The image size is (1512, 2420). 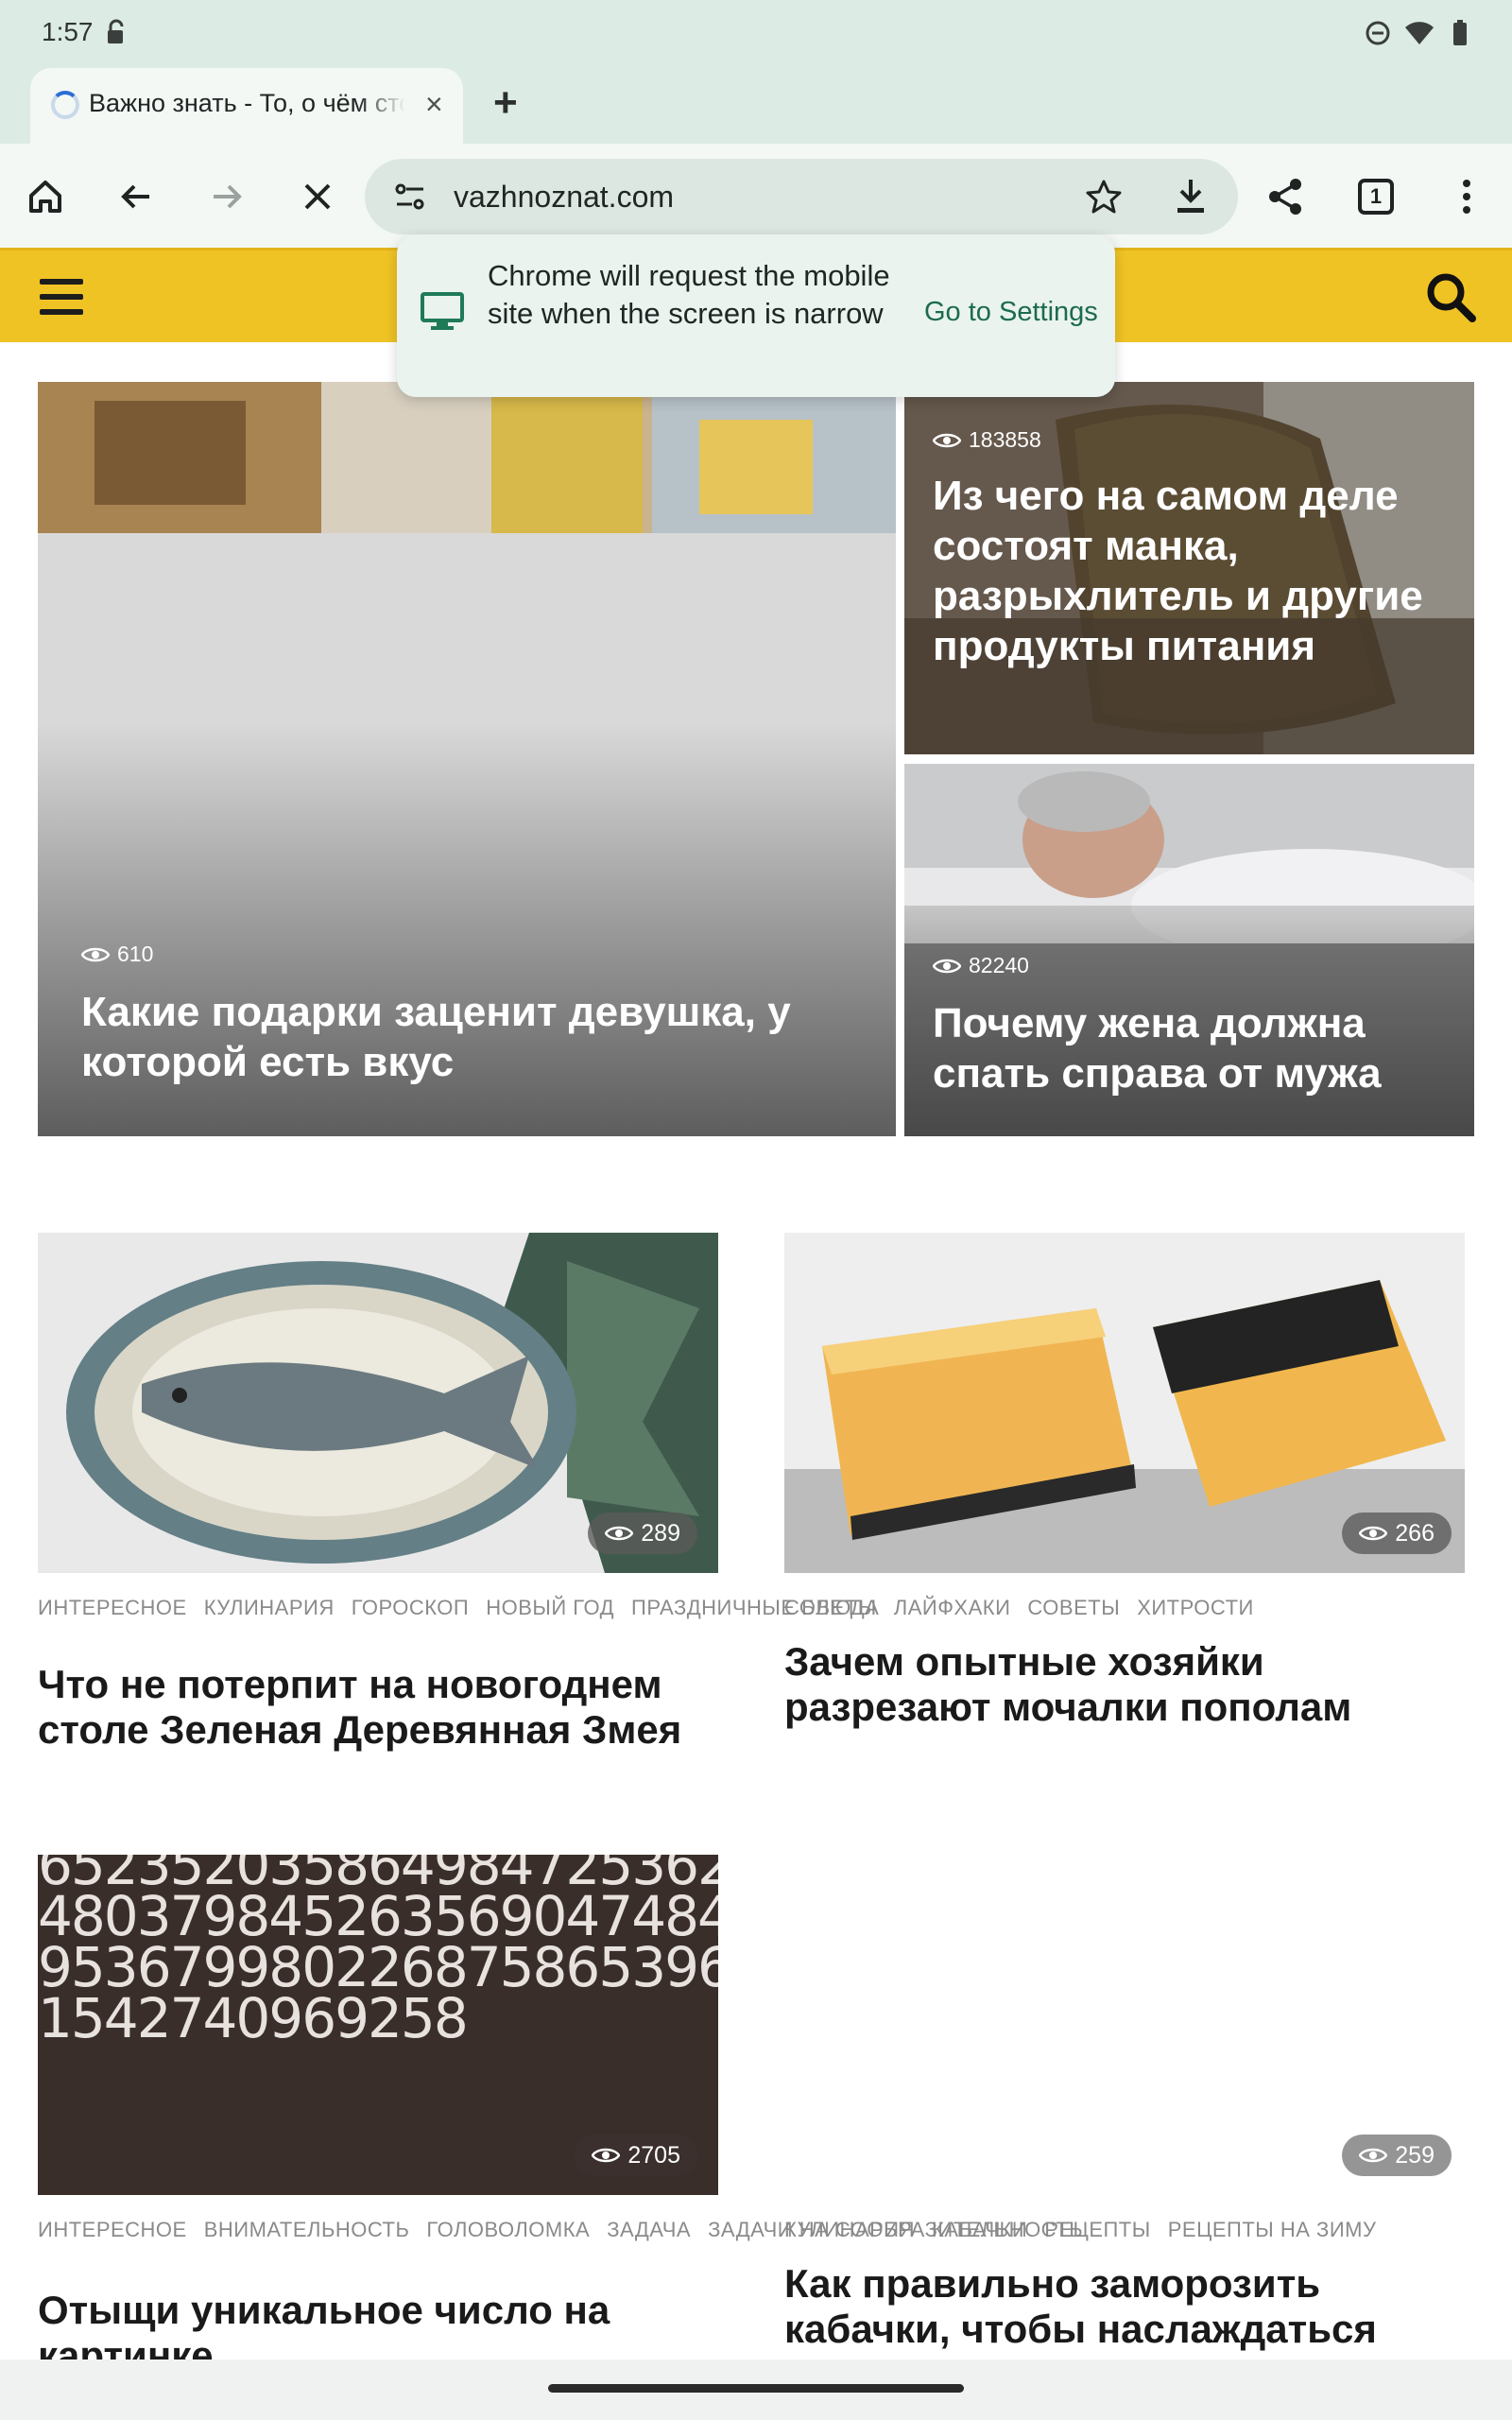 What do you see at coordinates (550, 1608) in the screenshot?
I see `tag-link: НОВЫЙ ГОД` at bounding box center [550, 1608].